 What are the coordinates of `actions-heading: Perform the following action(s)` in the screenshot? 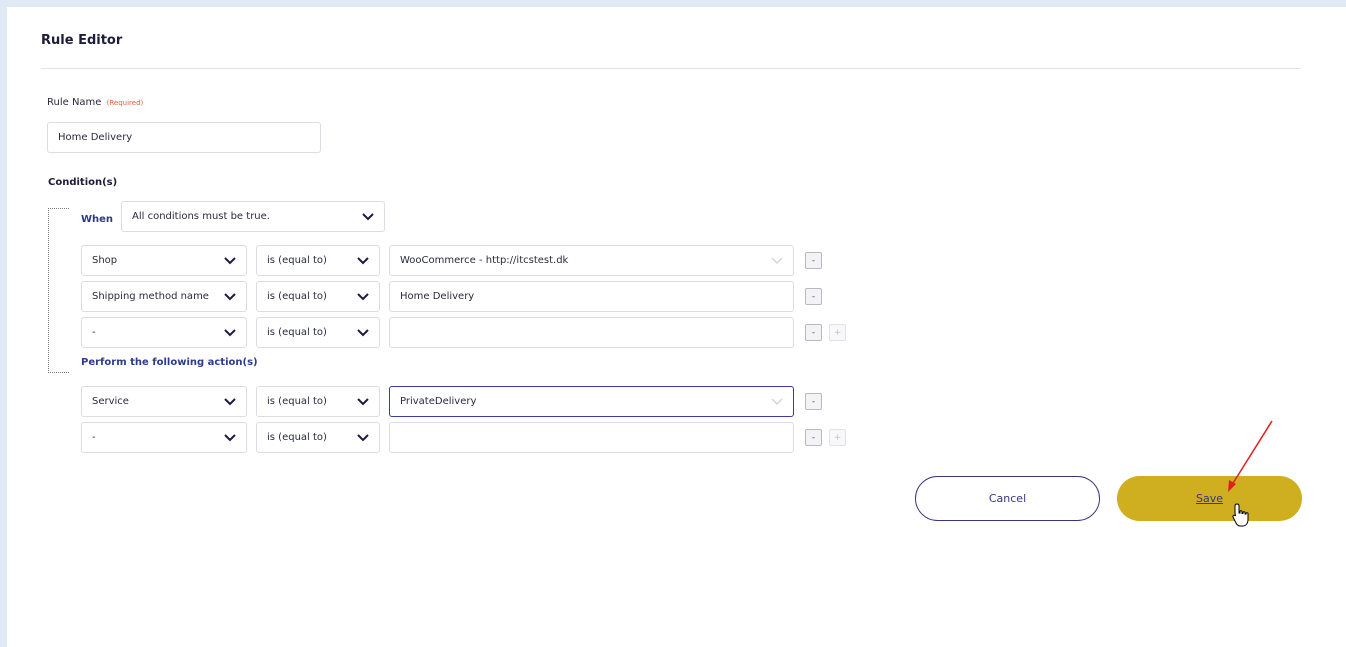 It's located at (169, 362).